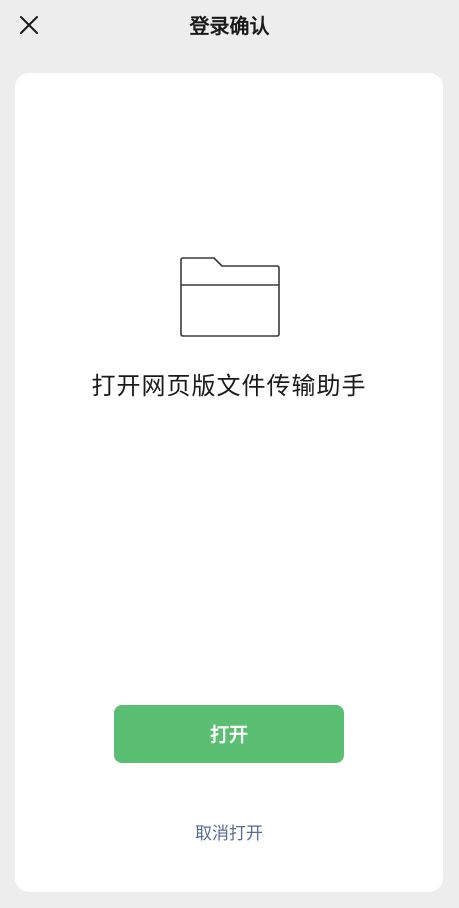  I want to click on open-button: 打开, so click(229, 734).